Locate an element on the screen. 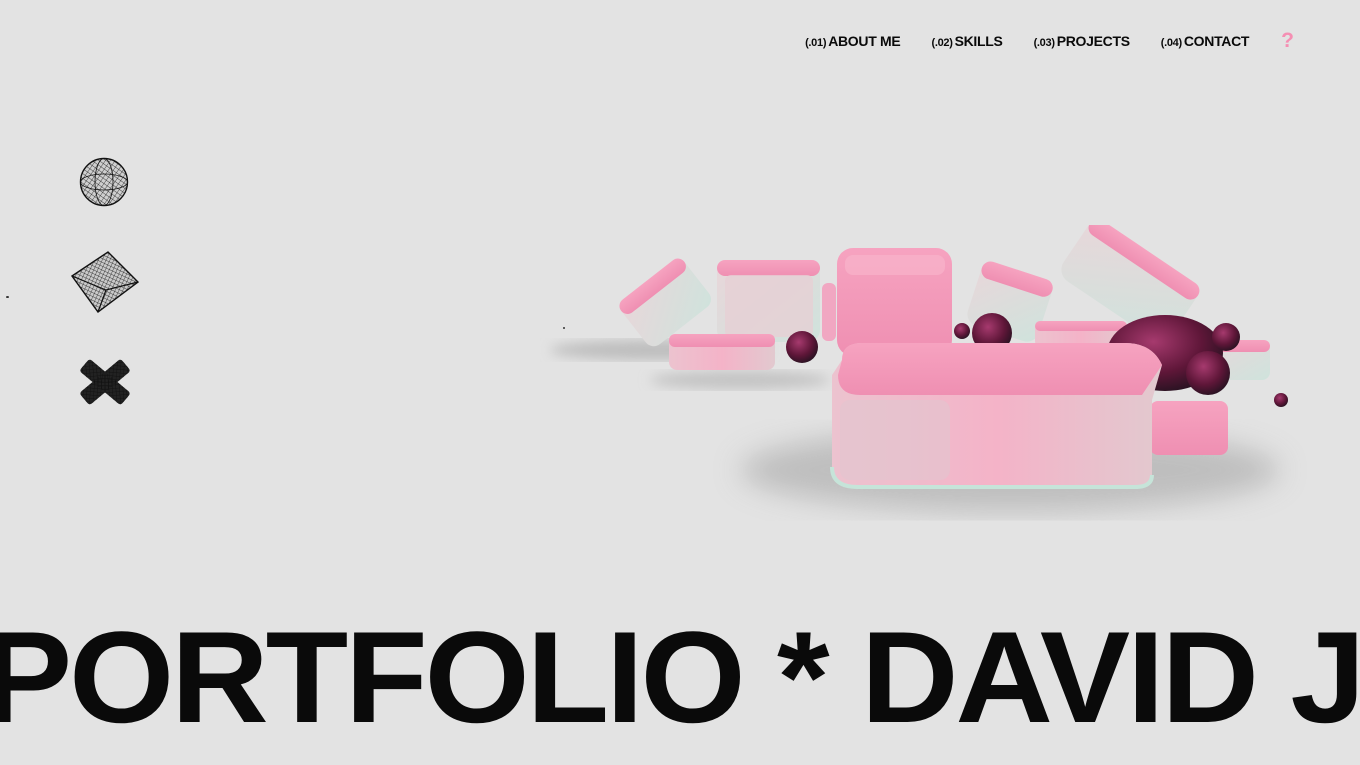  wireframe-sphere-icon is located at coordinates (104, 182).